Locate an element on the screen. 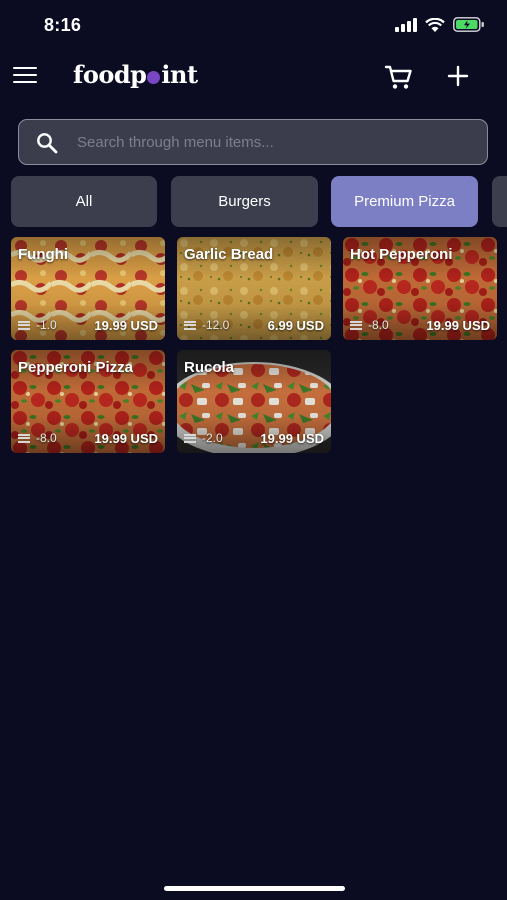 The width and height of the screenshot is (507, 900). status-time: 8:16 is located at coordinates (63, 25).